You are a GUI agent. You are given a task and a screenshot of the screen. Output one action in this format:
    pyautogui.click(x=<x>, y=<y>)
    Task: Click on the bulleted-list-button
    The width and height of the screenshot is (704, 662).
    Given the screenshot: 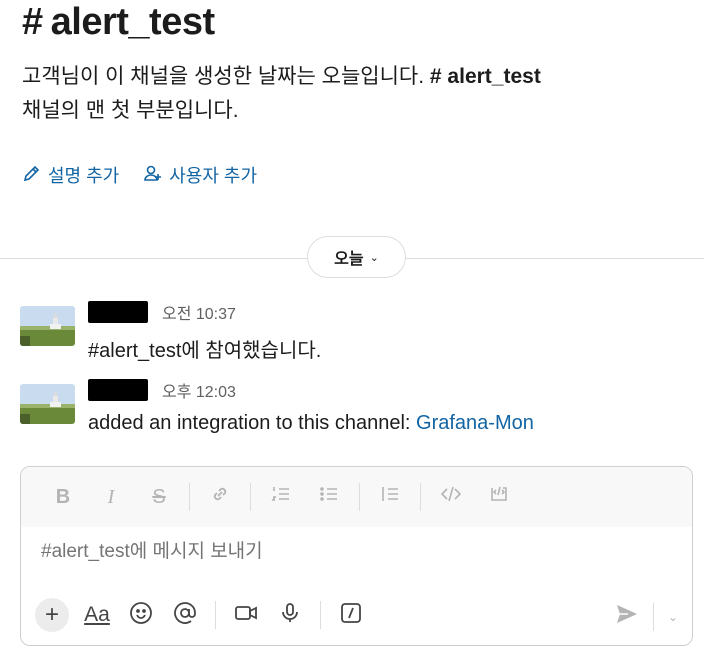 What is the action you would take?
    pyautogui.click(x=329, y=497)
    